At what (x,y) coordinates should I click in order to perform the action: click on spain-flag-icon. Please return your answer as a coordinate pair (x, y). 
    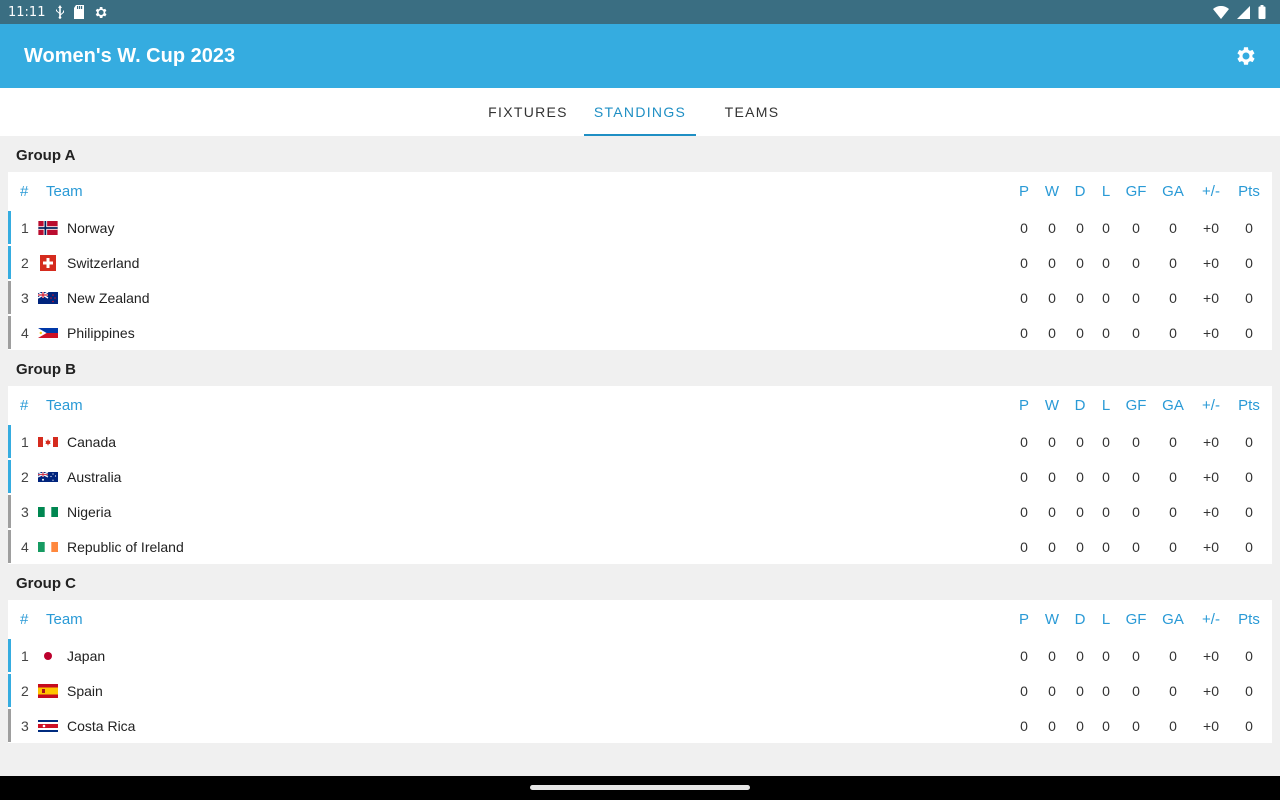
    Looking at the image, I should click on (48, 690).